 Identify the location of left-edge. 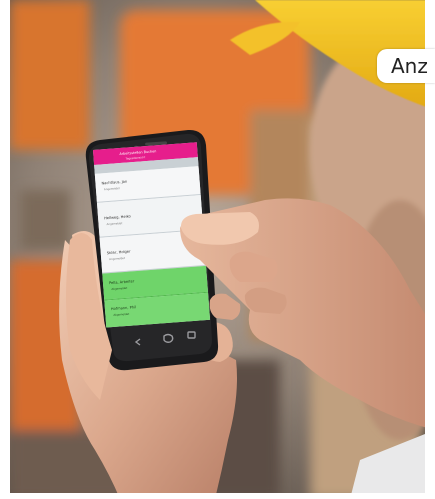
(5, 249).